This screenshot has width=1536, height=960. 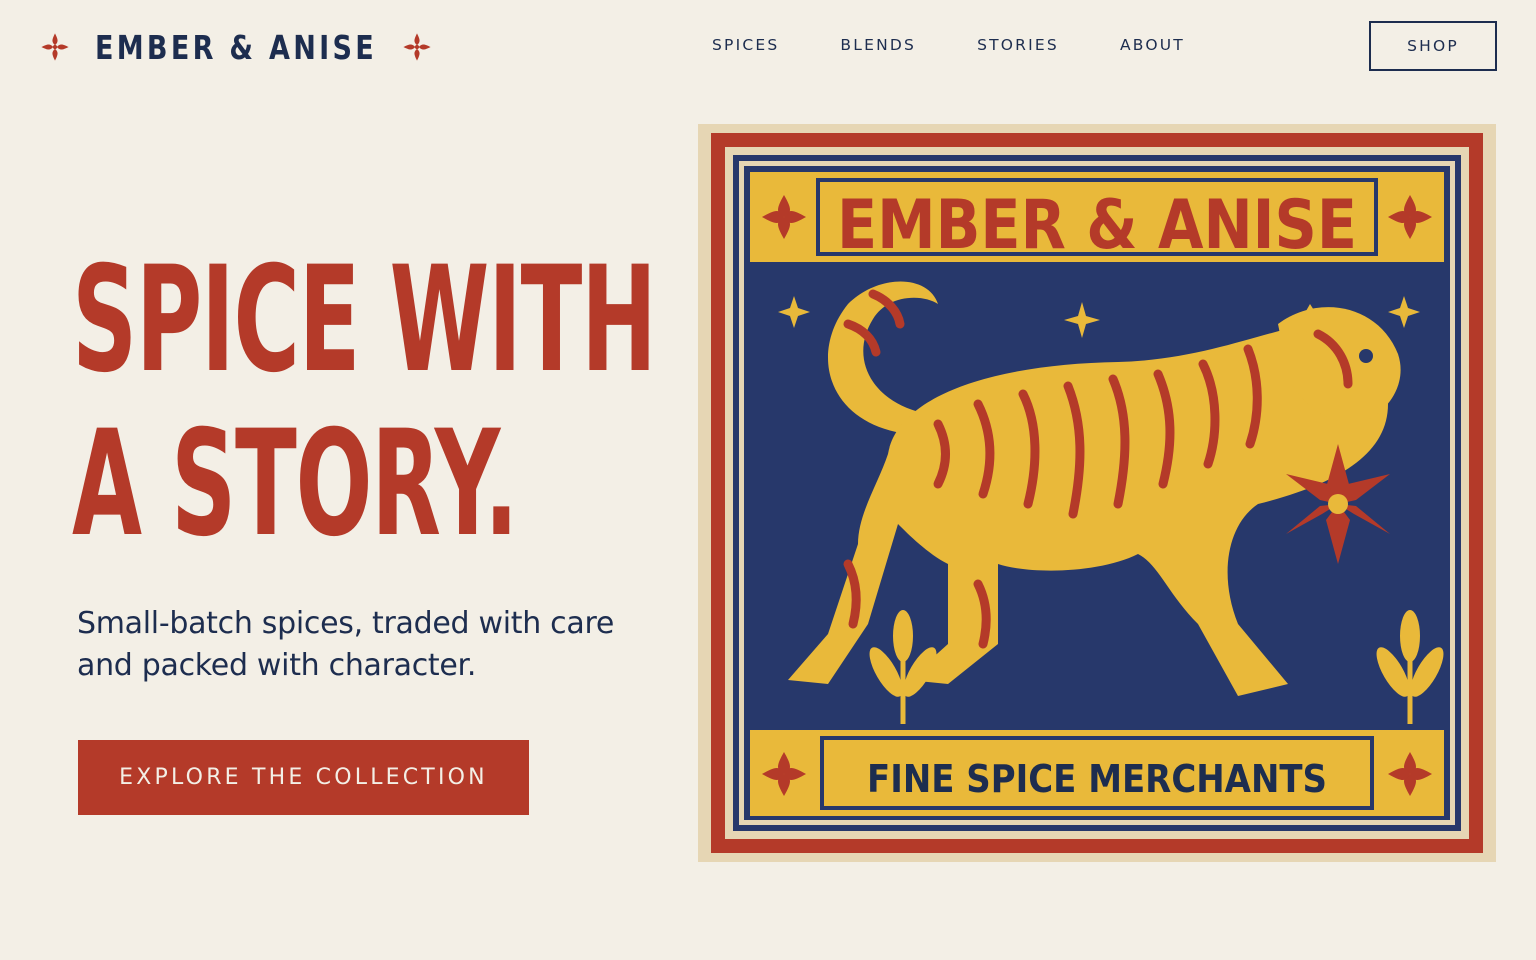 I want to click on main-nav: SPICES BLENDS STORIES ABOUT, so click(x=979, y=45).